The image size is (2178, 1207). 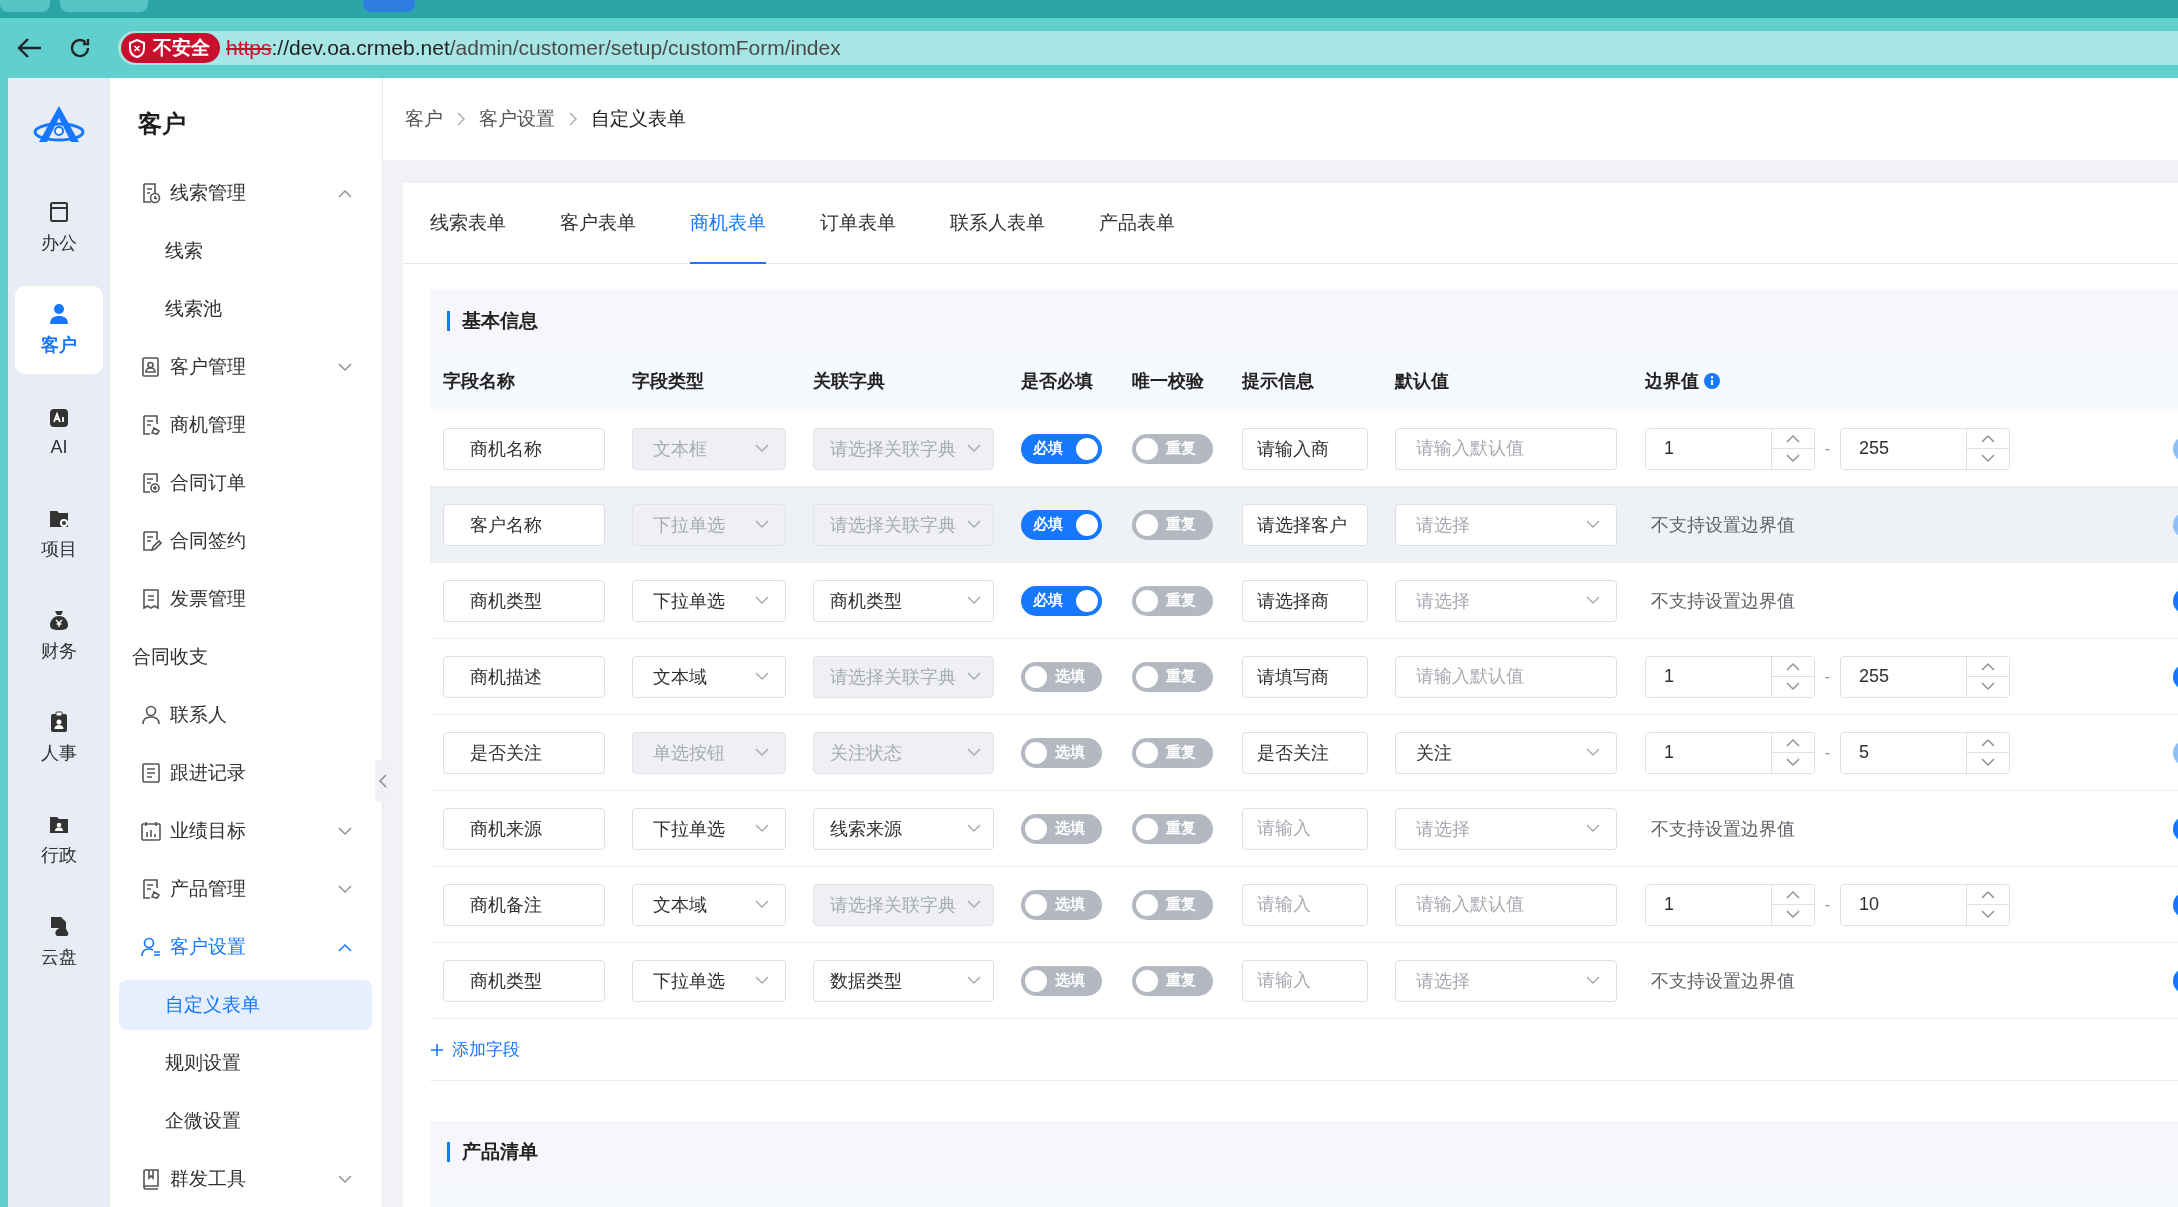 I want to click on menu-item: 发票管理, so click(x=238, y=599).